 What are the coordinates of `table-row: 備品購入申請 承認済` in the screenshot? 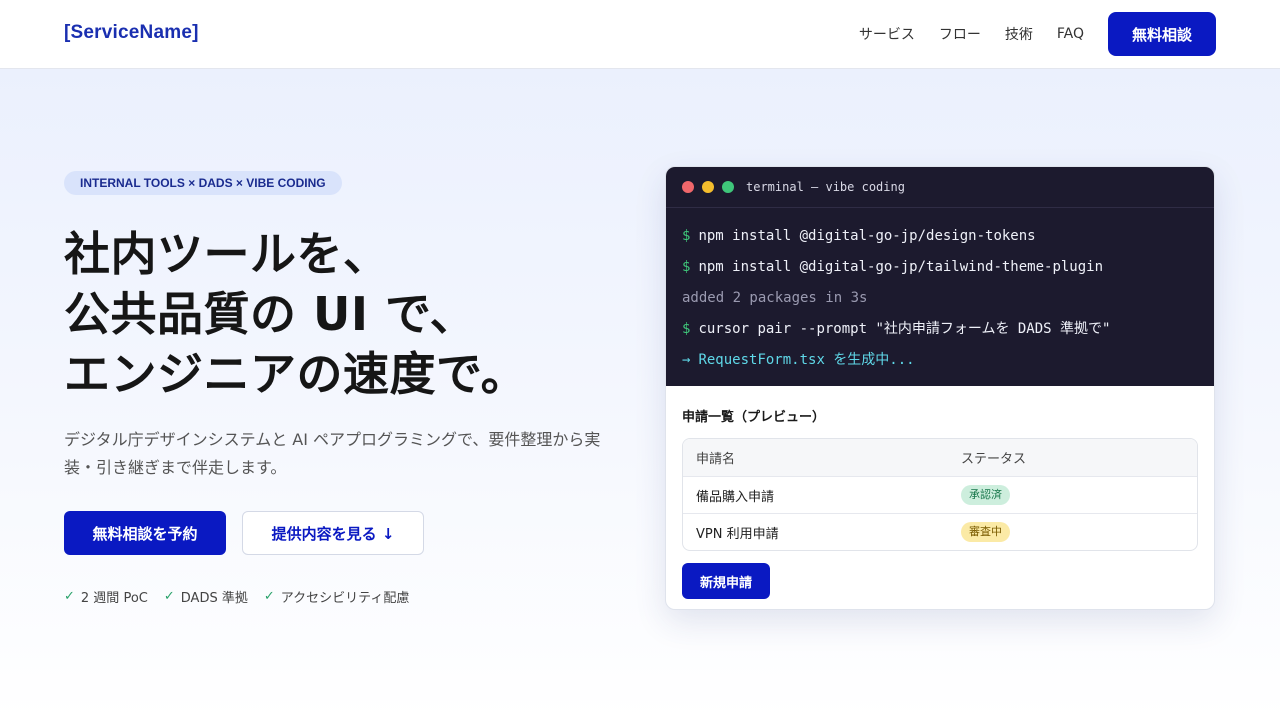 It's located at (940, 494).